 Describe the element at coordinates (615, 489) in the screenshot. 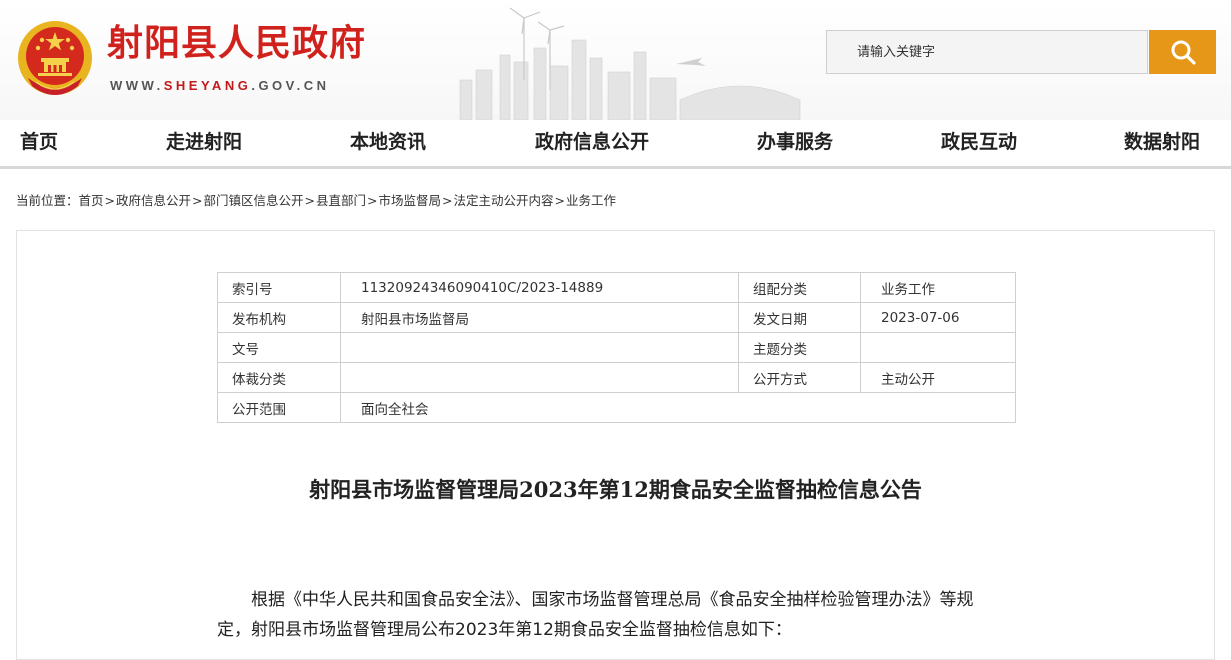

I see `article-title: 射阳县市场监督管理局2023年第12期食品安全监督抽检信息公告` at that location.